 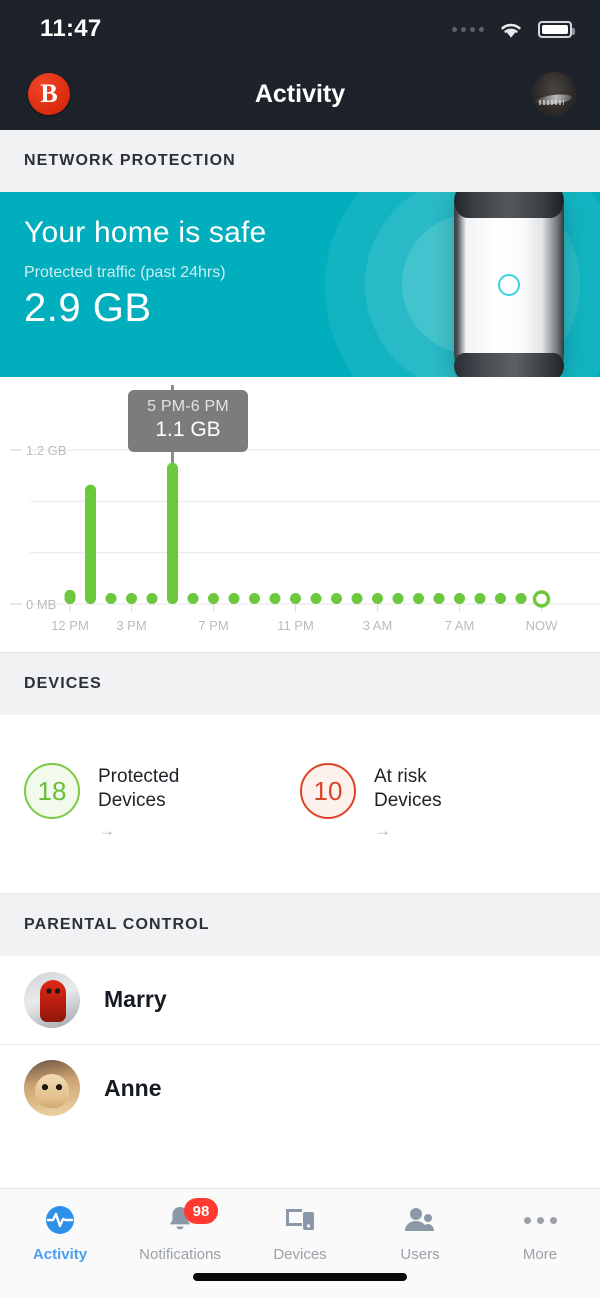 I want to click on status-time: 11:47, so click(x=71, y=28).